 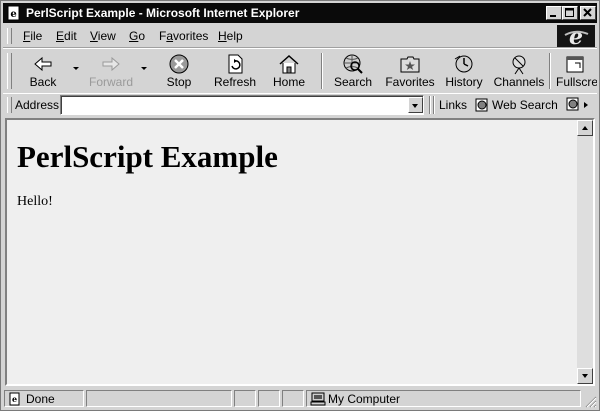 I want to click on maximize-button, so click(x=570, y=13).